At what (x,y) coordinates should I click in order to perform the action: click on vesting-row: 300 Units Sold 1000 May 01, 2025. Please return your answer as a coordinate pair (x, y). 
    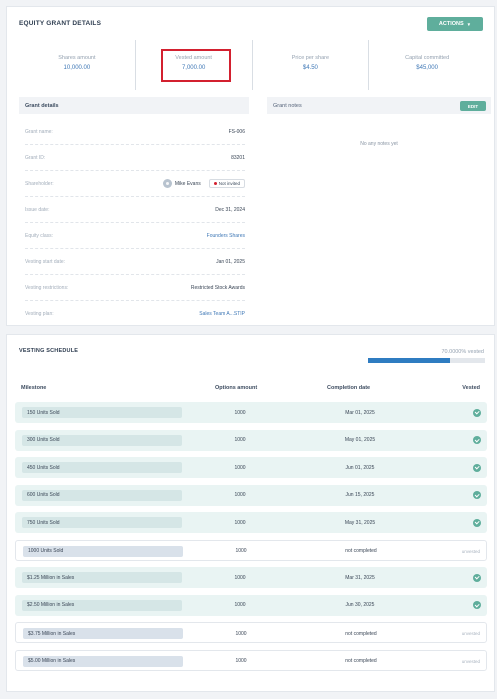
    Looking at the image, I should click on (251, 440).